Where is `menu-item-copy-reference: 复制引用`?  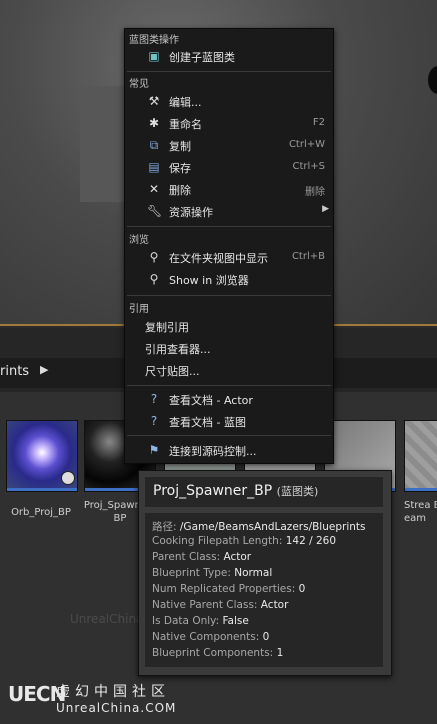
menu-item-copy-reference: 复制引用 is located at coordinates (229, 326).